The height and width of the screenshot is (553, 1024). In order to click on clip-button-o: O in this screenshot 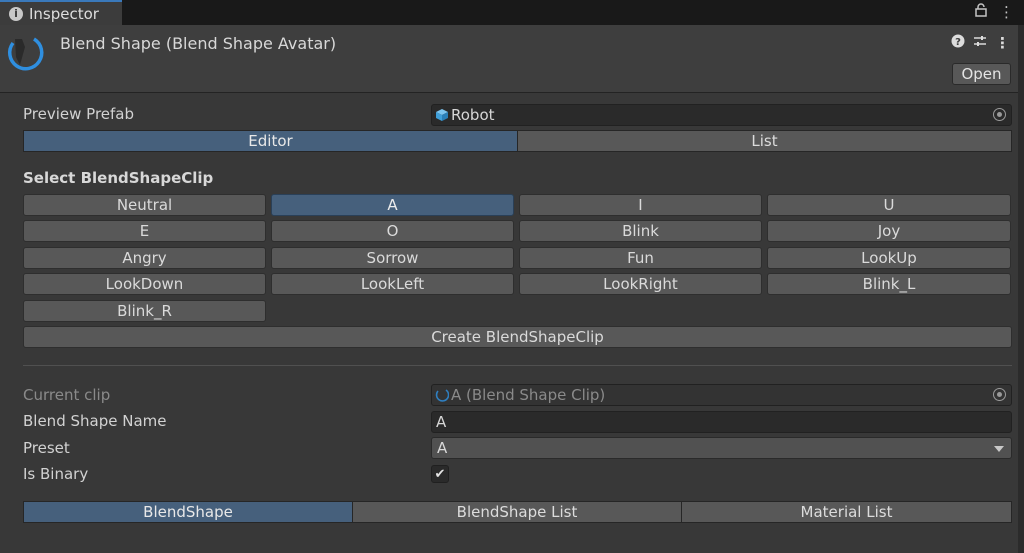, I will do `click(392, 231)`.